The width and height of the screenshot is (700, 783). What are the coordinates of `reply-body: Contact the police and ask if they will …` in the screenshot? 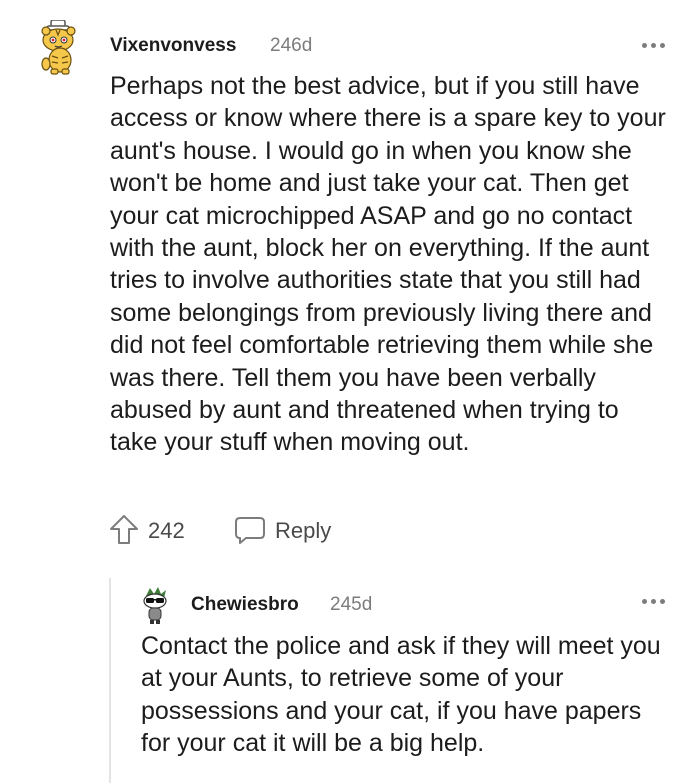 It's located at (401, 695).